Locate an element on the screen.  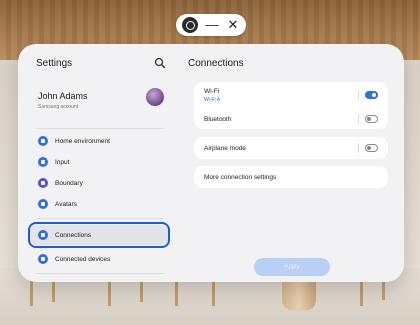
close-button: ✕ is located at coordinates (233, 25).